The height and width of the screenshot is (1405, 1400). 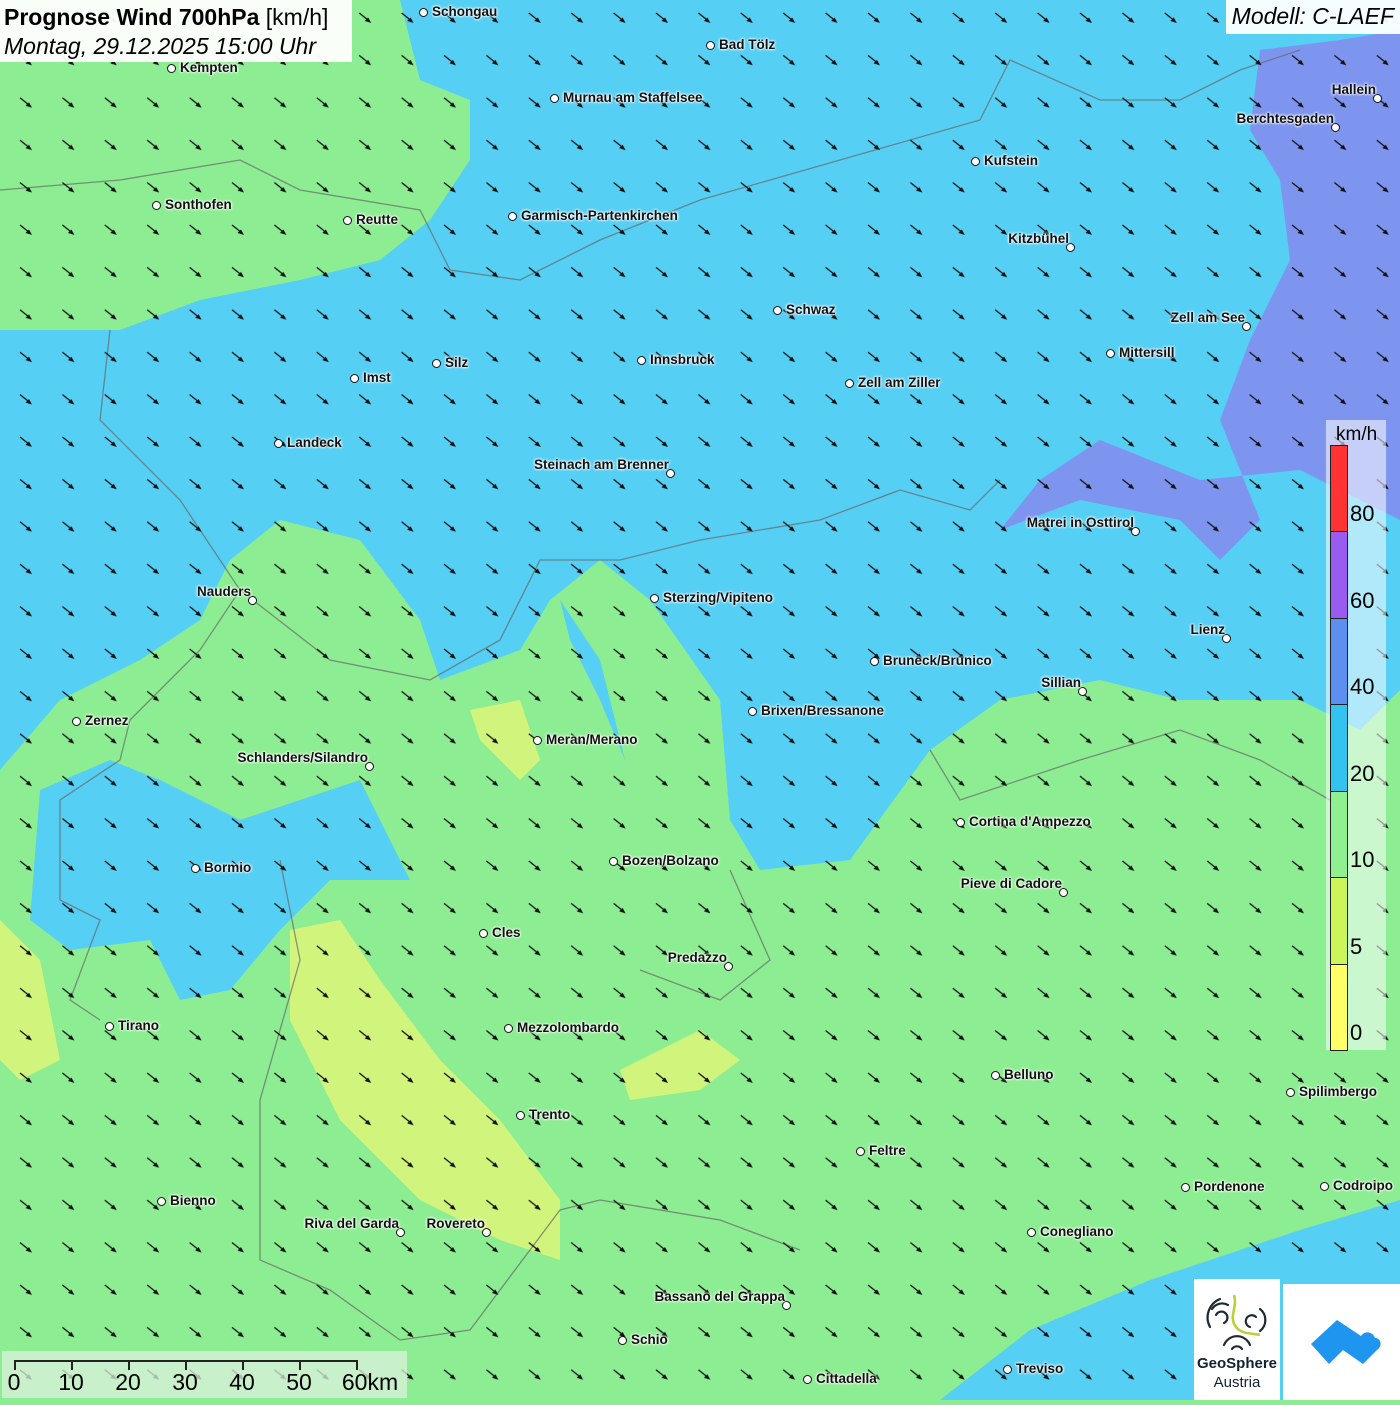 I want to click on scale-label: 30, so click(x=185, y=1382).